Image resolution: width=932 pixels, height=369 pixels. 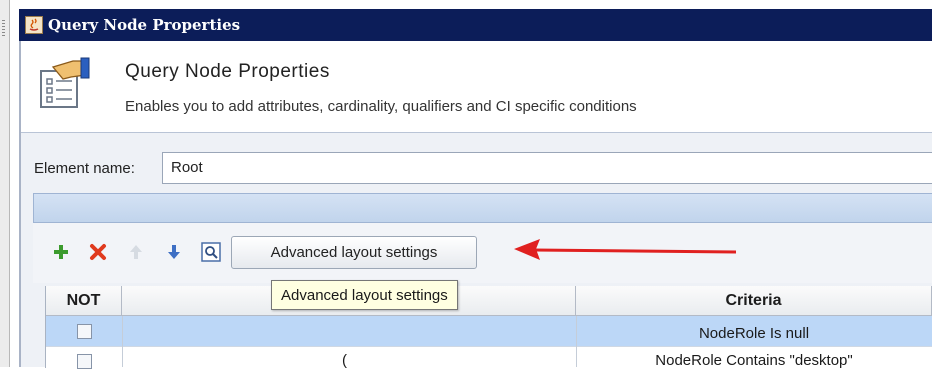 What do you see at coordinates (84, 301) in the screenshot?
I see `column-header-not: NOT` at bounding box center [84, 301].